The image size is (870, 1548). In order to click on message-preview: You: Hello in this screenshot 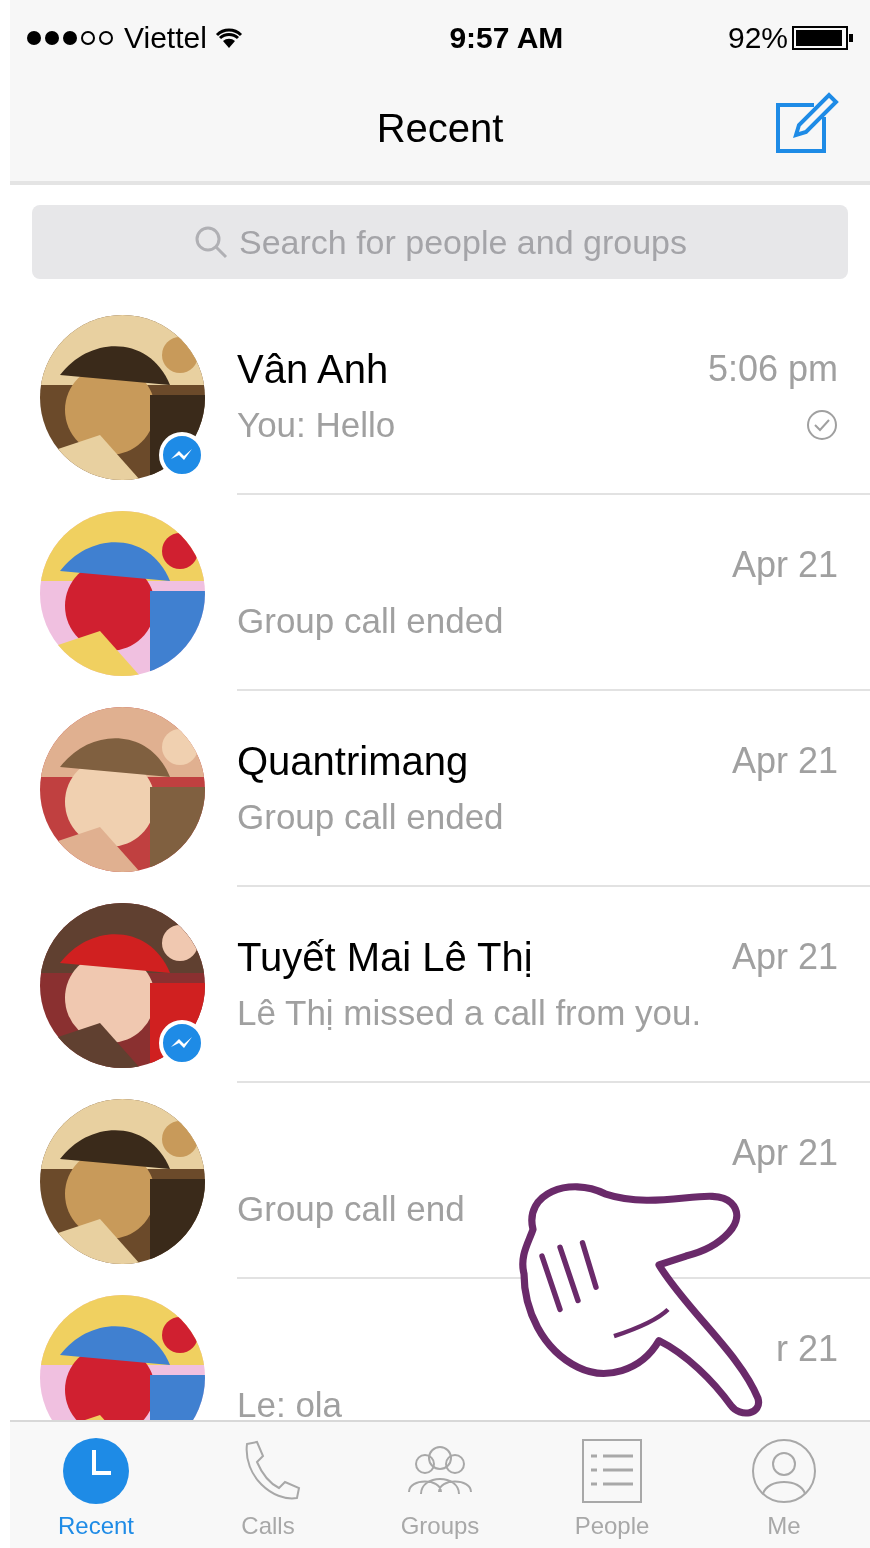, I will do `click(316, 424)`.